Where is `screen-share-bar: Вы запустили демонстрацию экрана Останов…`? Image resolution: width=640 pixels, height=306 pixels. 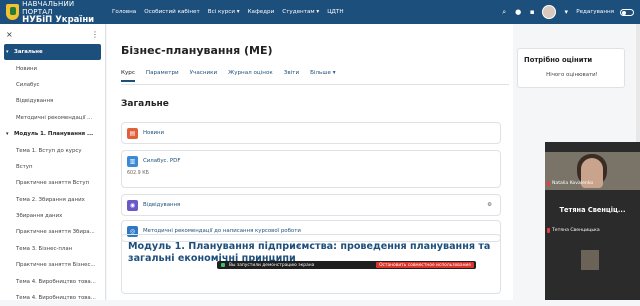 screen-share-bar: Вы запустили демонстрацию экрана Останов… is located at coordinates (346, 265).